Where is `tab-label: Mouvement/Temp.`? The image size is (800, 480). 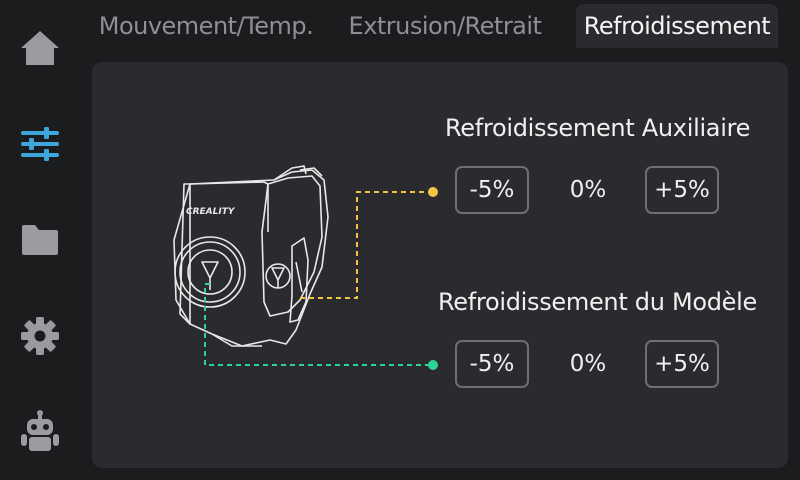 tab-label: Mouvement/Temp. is located at coordinates (206, 26).